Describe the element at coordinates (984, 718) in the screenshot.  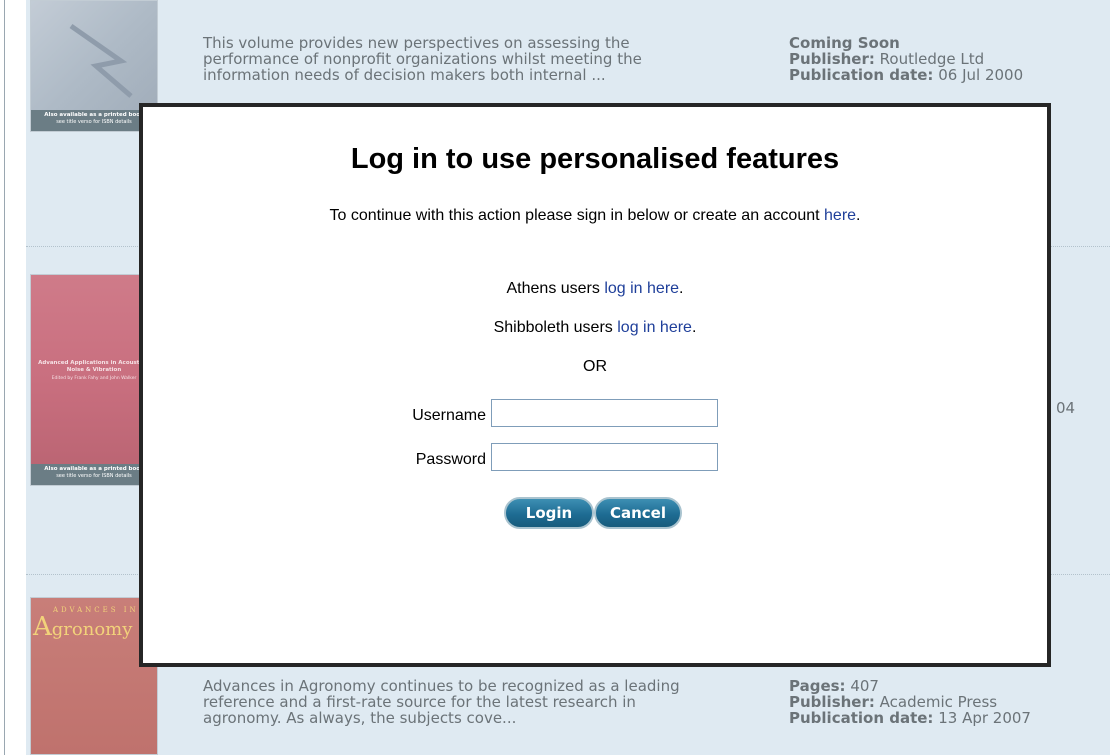
I see `date-value: 13 Apr 2007` at that location.